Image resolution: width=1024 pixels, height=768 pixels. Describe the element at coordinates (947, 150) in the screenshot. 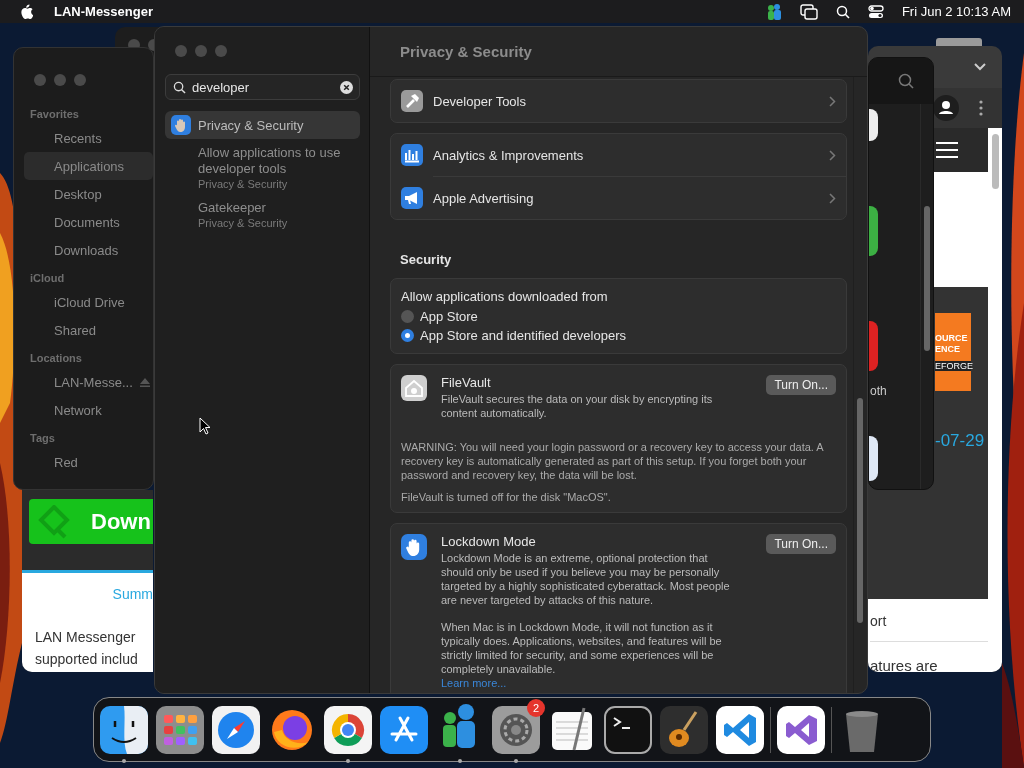

I see `menu-icon` at that location.